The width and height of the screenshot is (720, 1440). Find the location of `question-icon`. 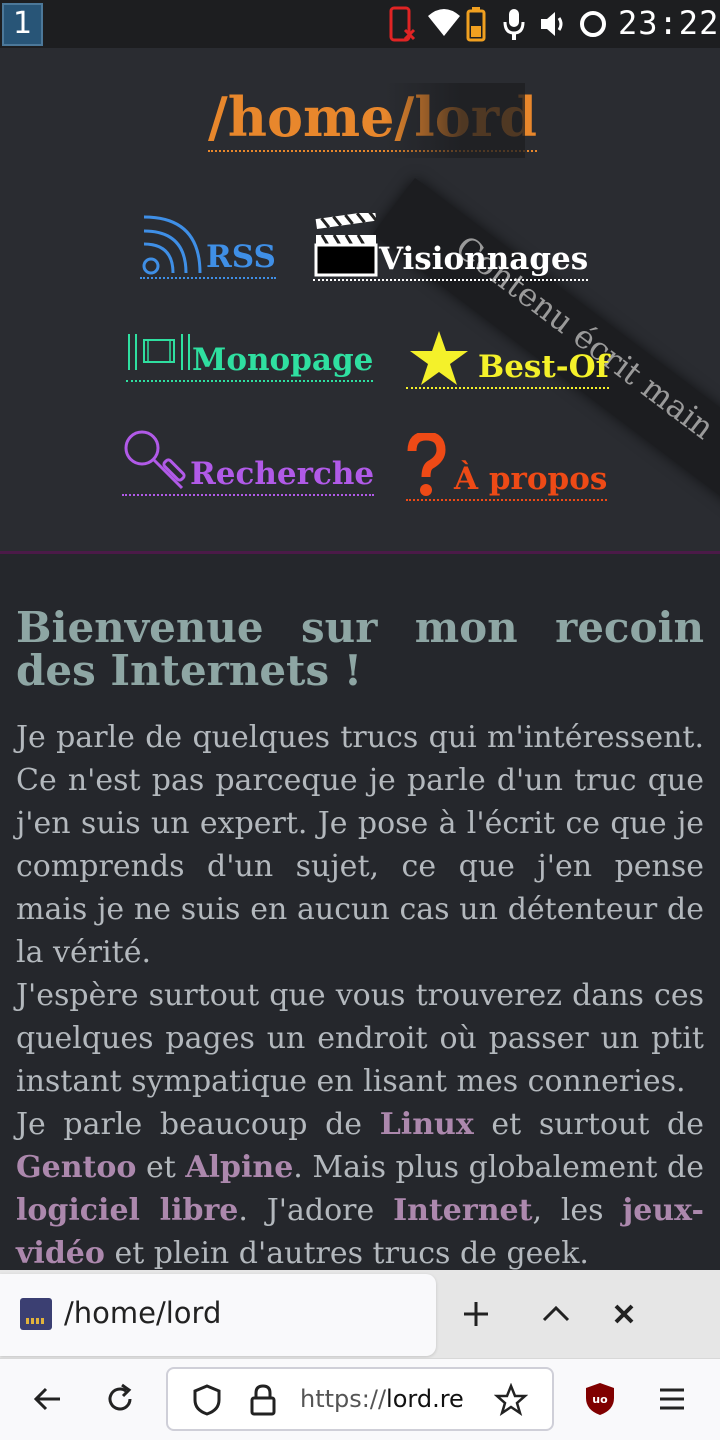

question-icon is located at coordinates (426, 464).